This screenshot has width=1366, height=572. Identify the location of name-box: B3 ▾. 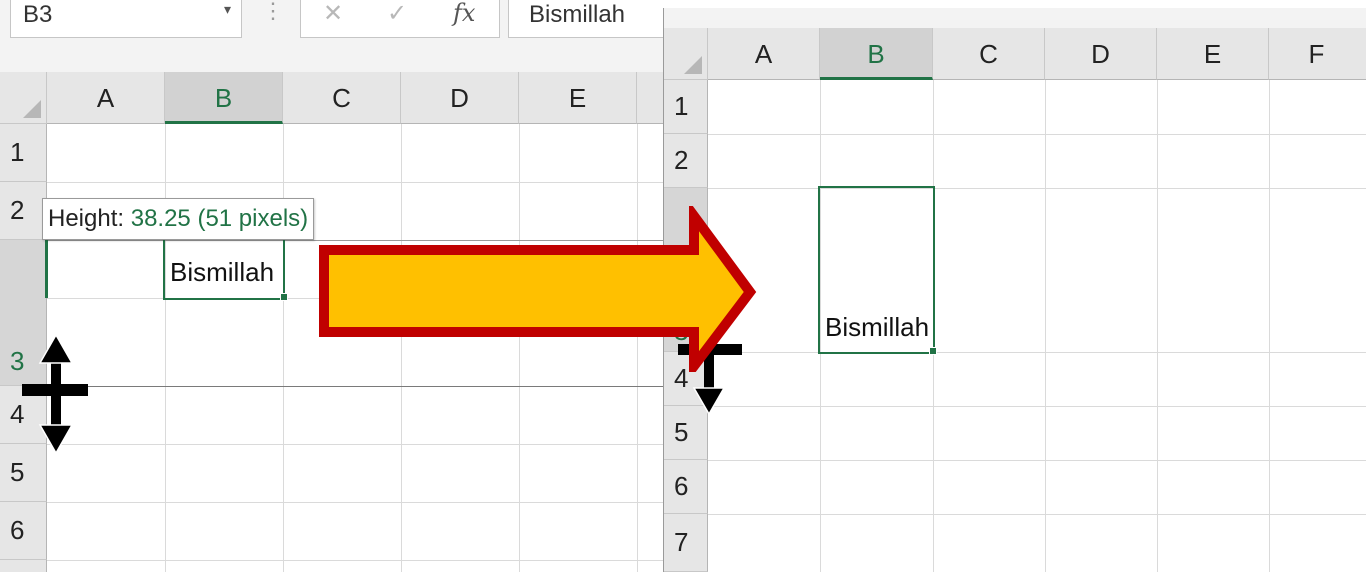
(126, 19).